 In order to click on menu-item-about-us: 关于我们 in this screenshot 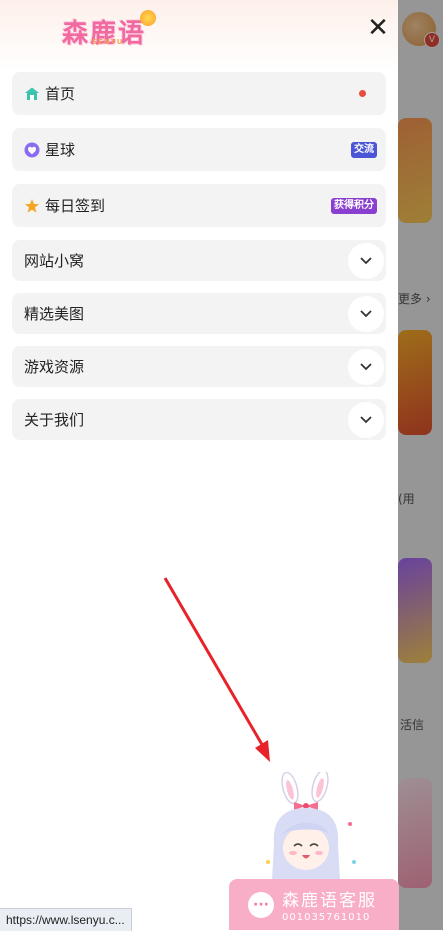, I will do `click(199, 419)`.